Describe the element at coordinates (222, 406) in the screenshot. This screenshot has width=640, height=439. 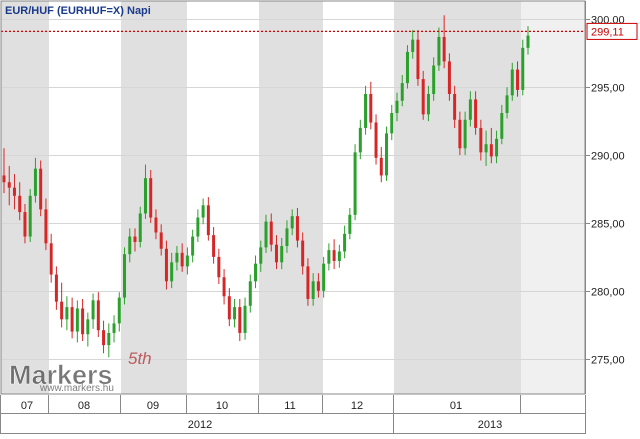
I see `month-label: 10` at that location.